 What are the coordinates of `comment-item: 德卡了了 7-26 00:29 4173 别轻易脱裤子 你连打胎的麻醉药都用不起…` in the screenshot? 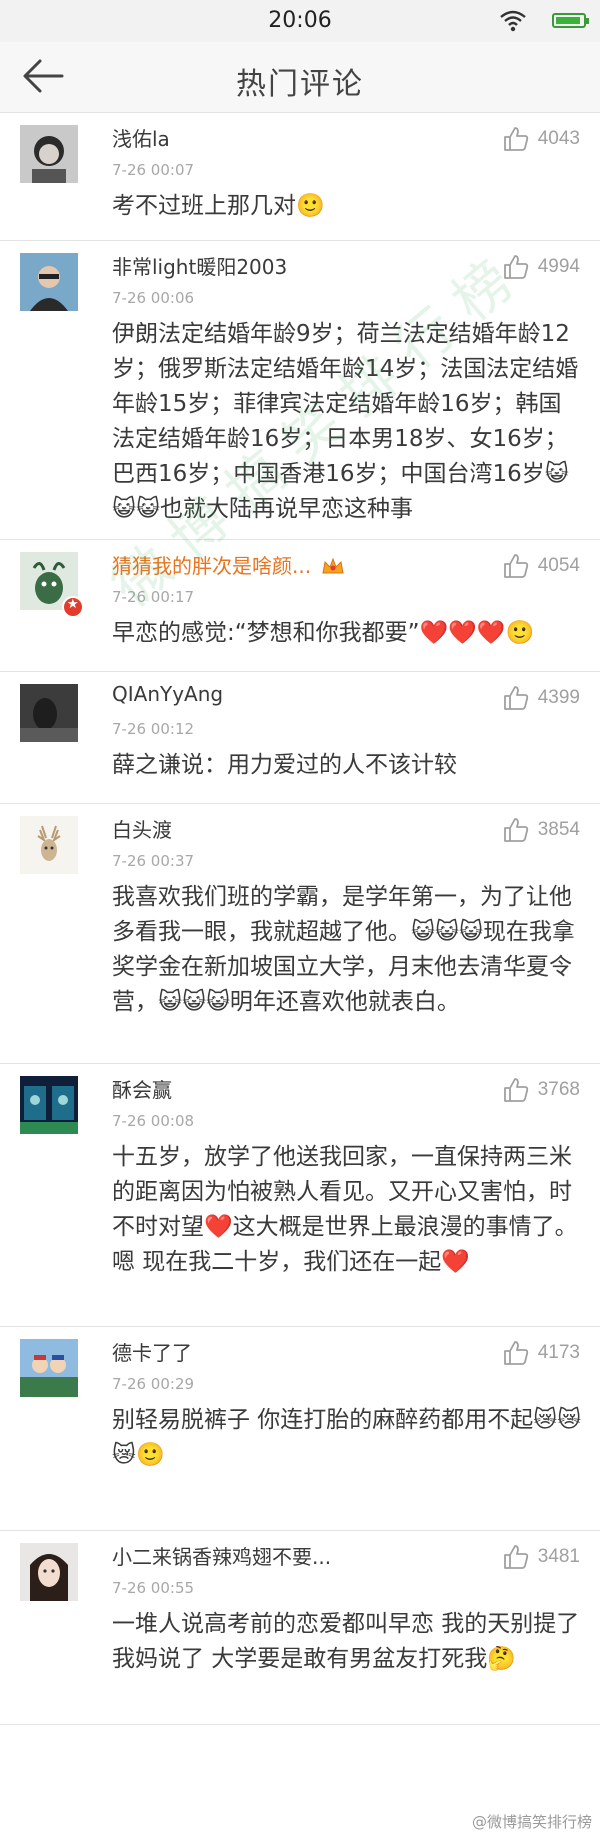 It's located at (300, 1429).